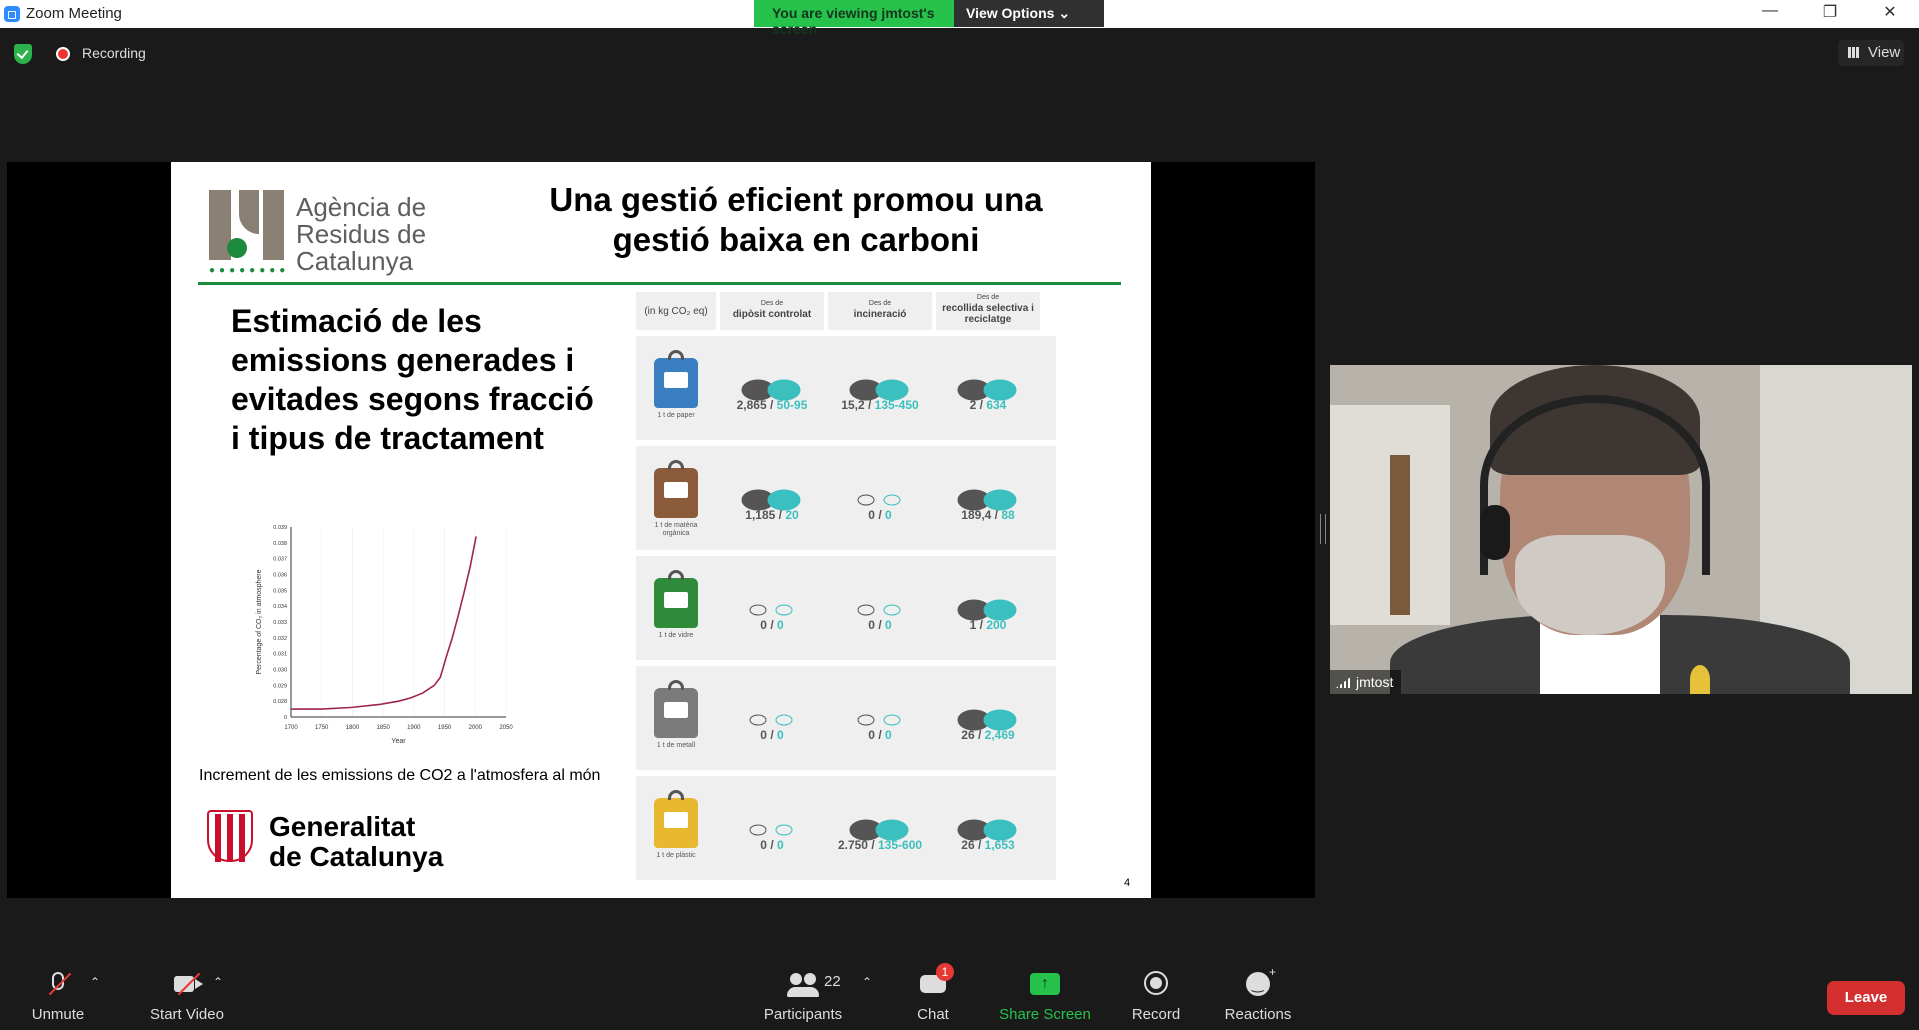 The height and width of the screenshot is (1030, 1919). I want to click on y-axis-label: Percentage of CO₂ in atmosphere, so click(259, 621).